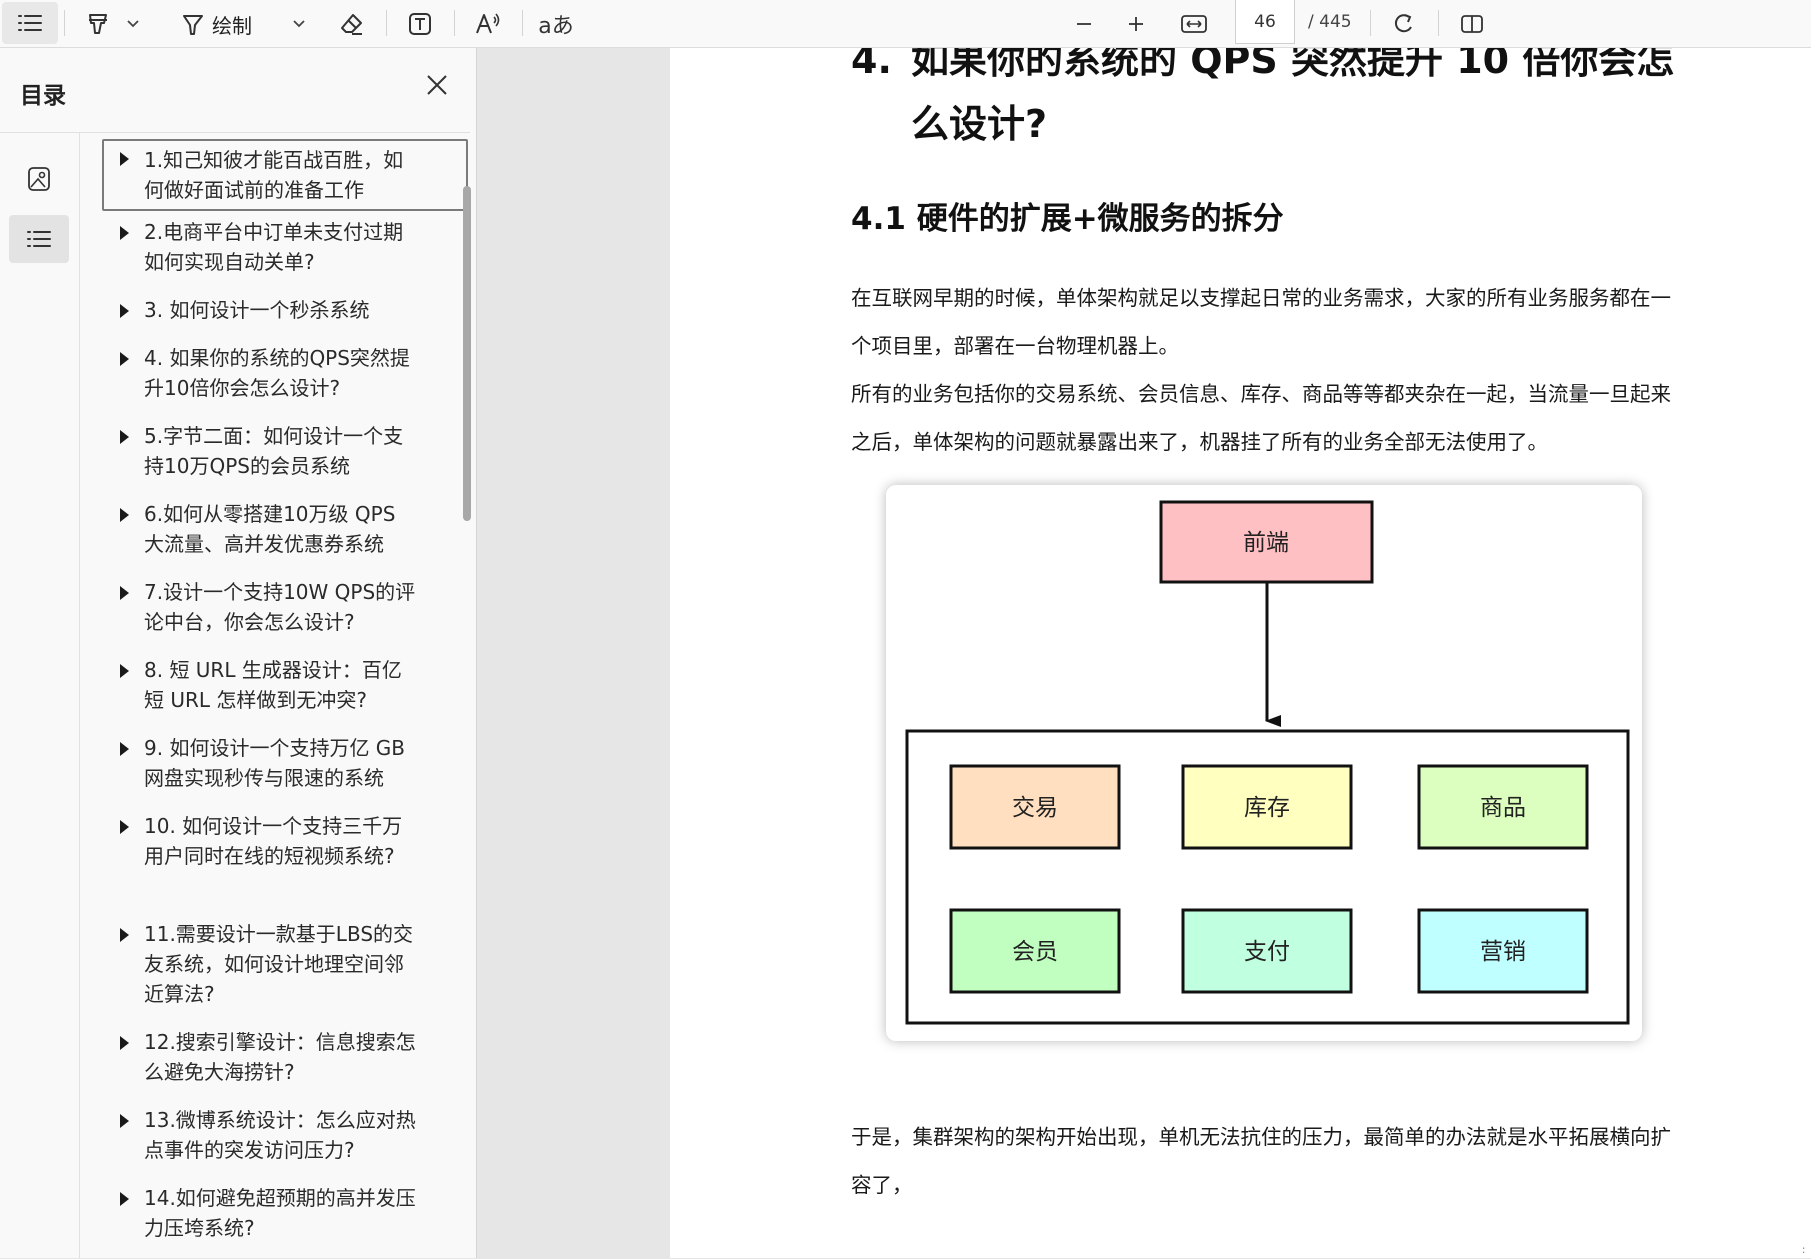 The width and height of the screenshot is (1811, 1259). I want to click on toc-item-label: 8. 短 URL 生成器设计：百亿短 URL 怎样做到无冲突?, so click(273, 685).